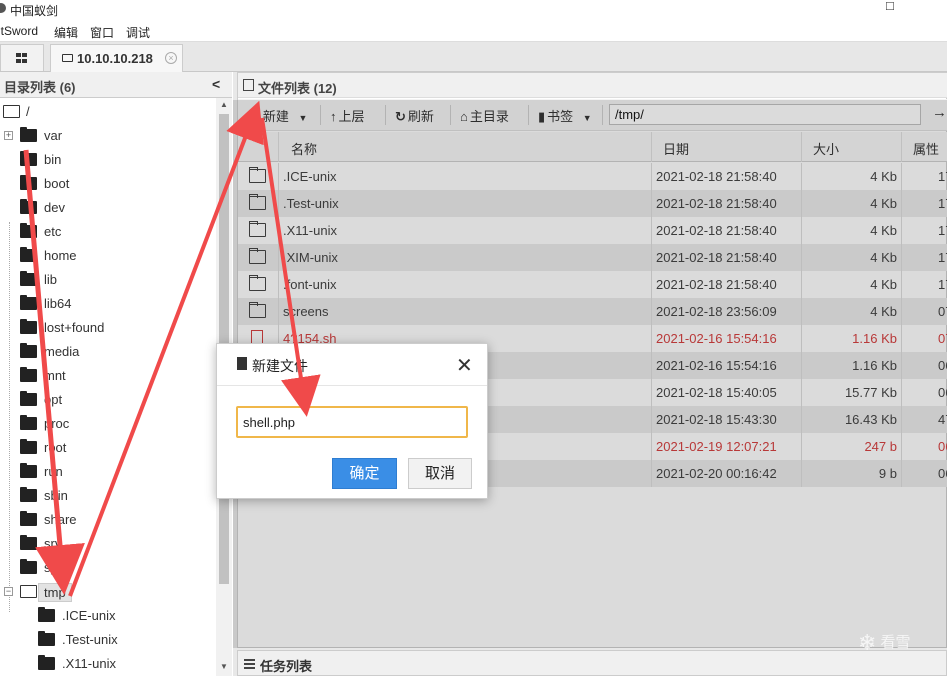  Describe the element at coordinates (22, 57) in the screenshot. I see `tab-home` at that location.